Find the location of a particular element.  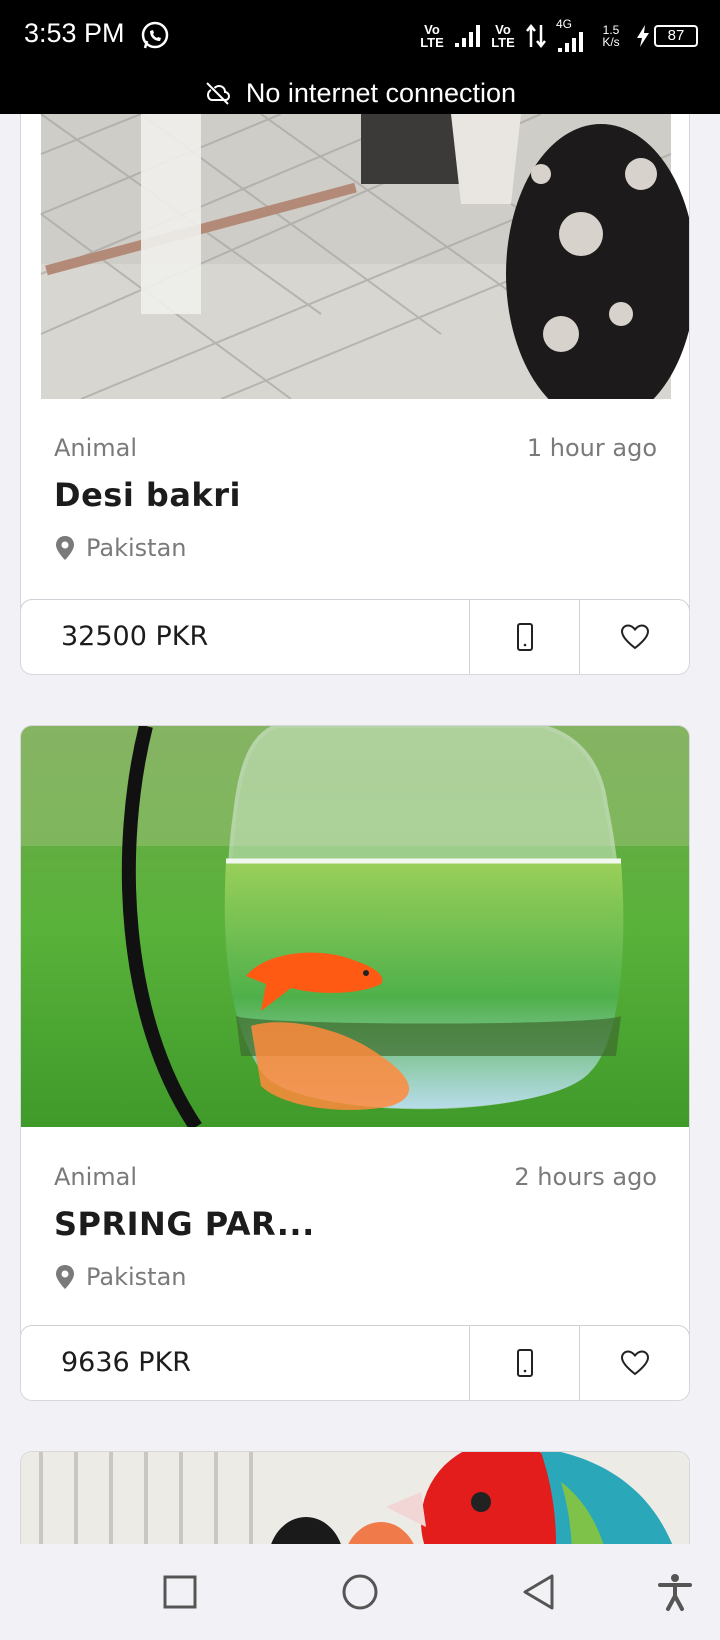

data-transfer-icon is located at coordinates (536, 36).